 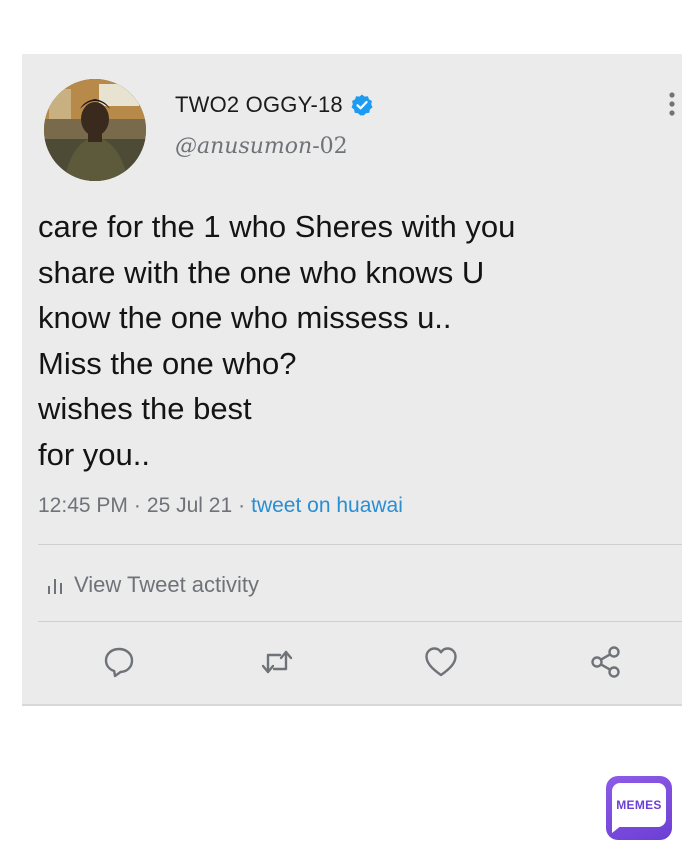 What do you see at coordinates (362, 105) in the screenshot?
I see `verified-badge-icon` at bounding box center [362, 105].